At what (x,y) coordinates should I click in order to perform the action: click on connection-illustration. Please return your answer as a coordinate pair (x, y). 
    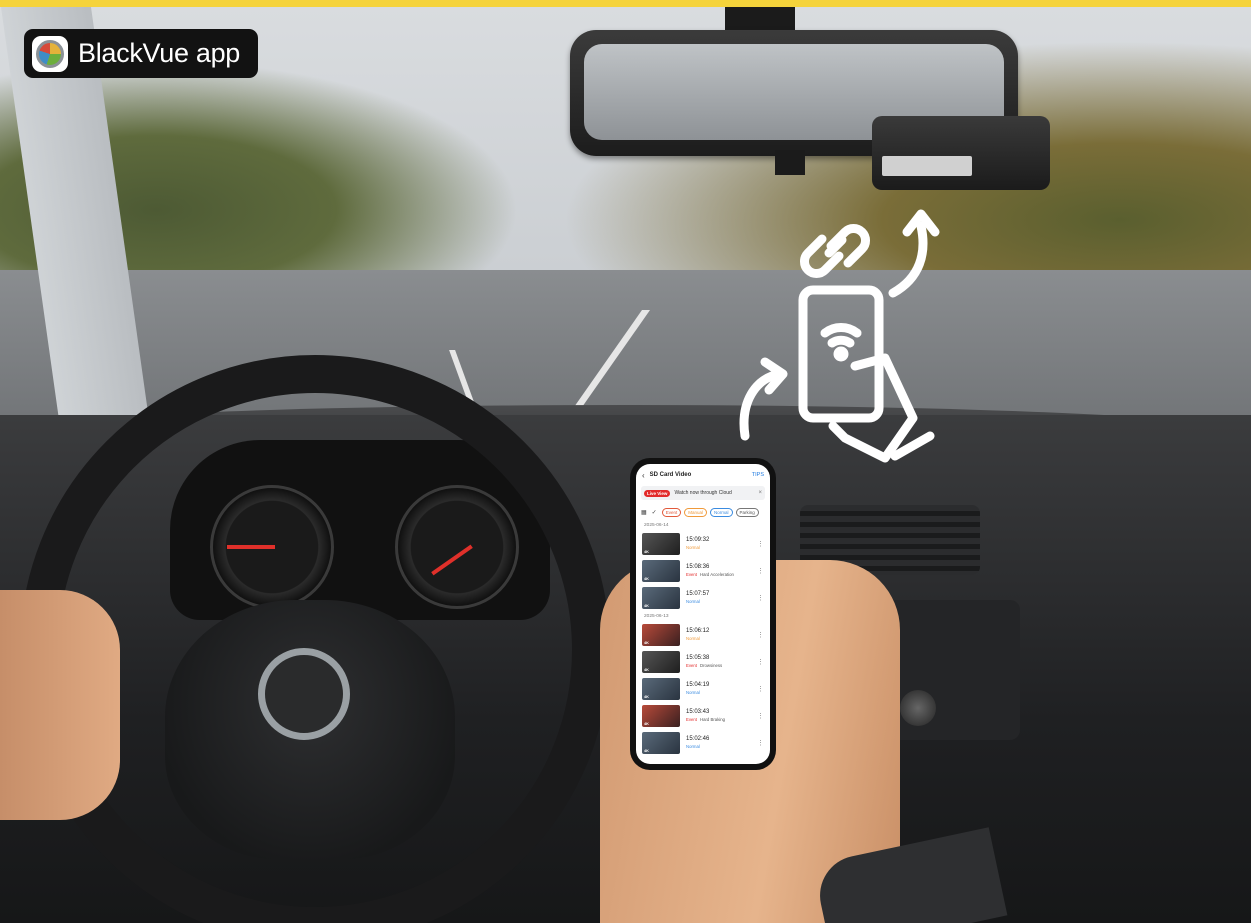
    Looking at the image, I should click on (839, 336).